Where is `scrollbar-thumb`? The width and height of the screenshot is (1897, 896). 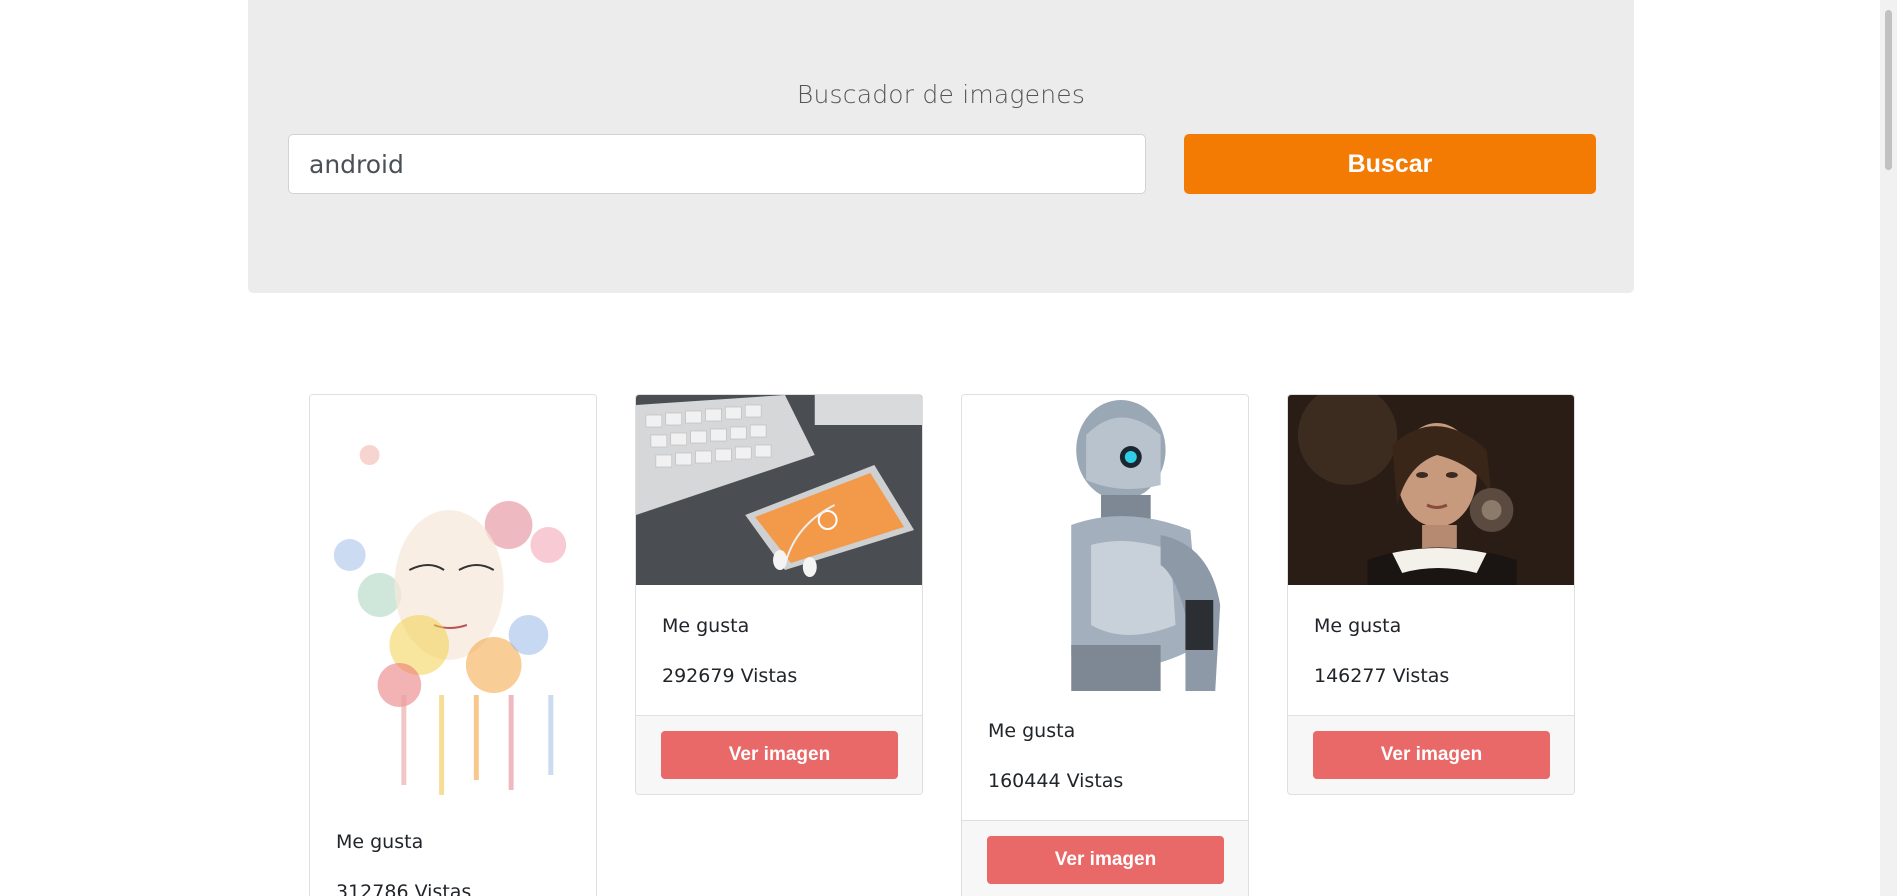 scrollbar-thumb is located at coordinates (1888, 90).